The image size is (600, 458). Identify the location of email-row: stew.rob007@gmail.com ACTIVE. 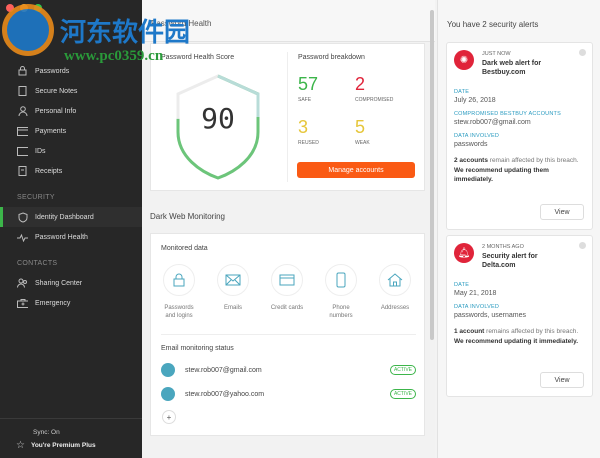
(288, 370).